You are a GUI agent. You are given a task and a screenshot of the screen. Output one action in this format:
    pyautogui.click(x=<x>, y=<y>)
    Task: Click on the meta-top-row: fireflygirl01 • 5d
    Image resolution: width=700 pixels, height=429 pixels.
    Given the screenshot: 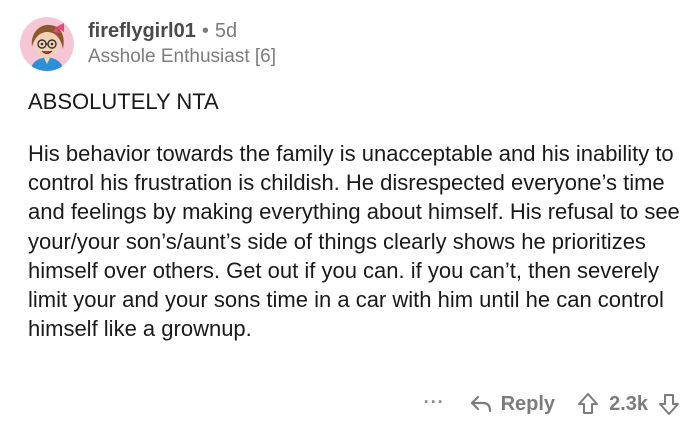 What is the action you would take?
    pyautogui.click(x=182, y=31)
    